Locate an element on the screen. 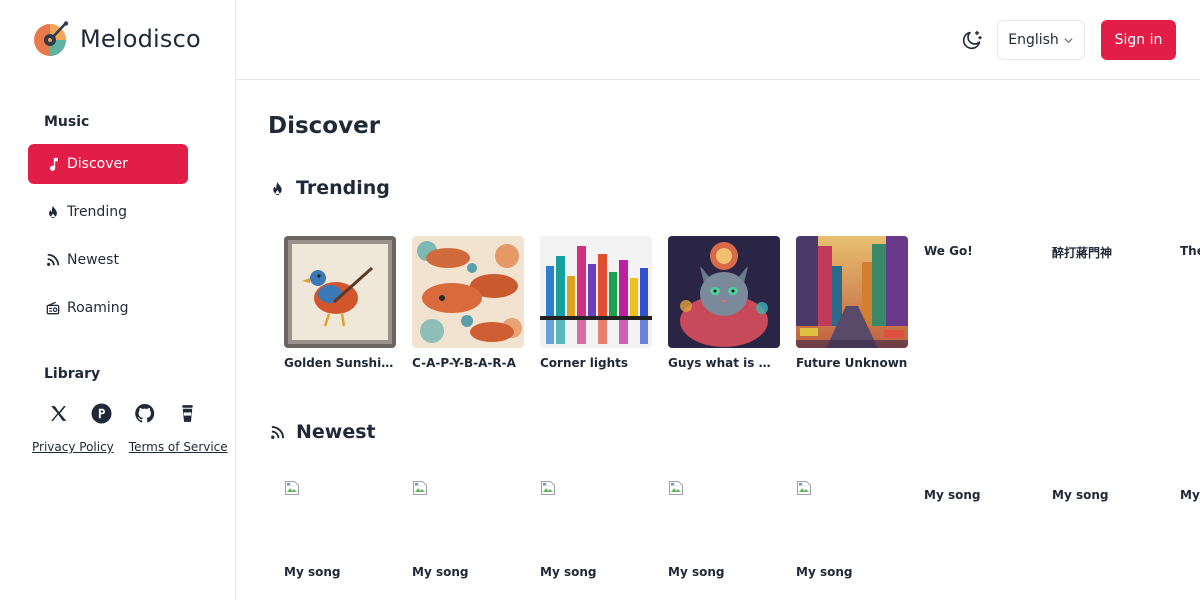  page-title: Discover is located at coordinates (324, 126).